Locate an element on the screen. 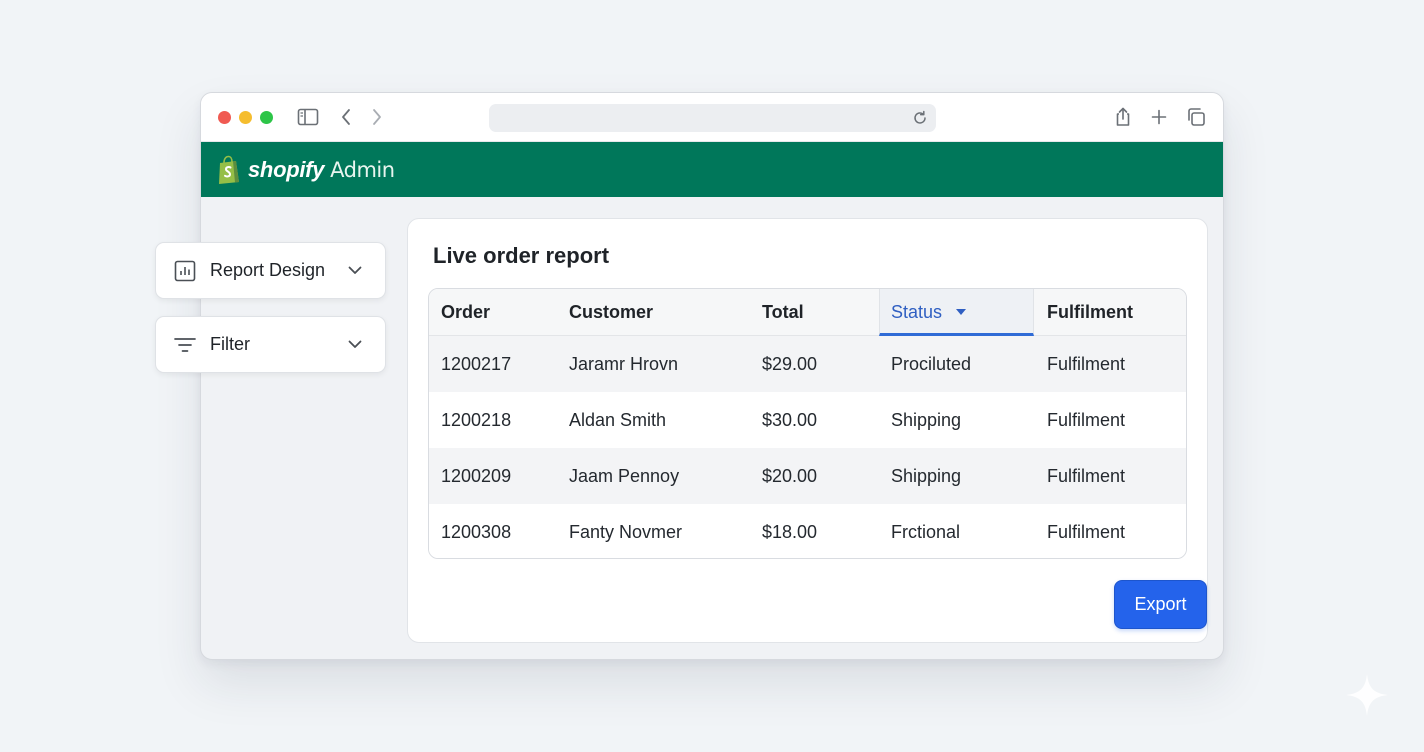  column-header-status: Status is located at coordinates (956, 312).